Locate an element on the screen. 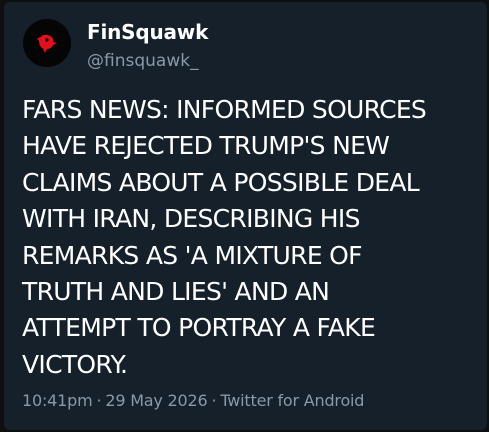 This screenshot has height=432, width=489. tweet-date: 29 May 2026 is located at coordinates (156, 400).